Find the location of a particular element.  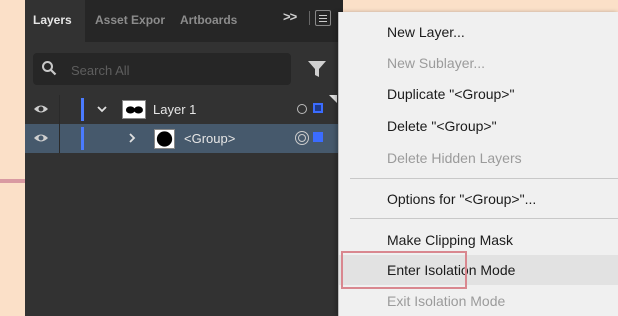

filter-icon is located at coordinates (317, 69).